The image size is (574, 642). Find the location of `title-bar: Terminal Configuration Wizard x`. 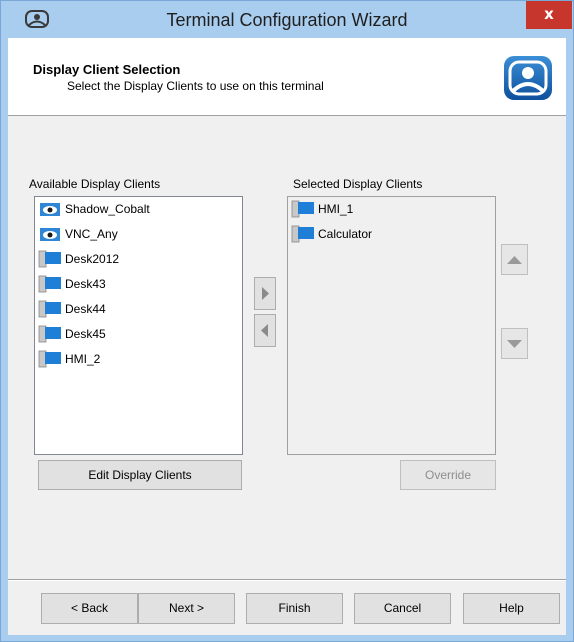

title-bar: Terminal Configuration Wizard x is located at coordinates (287, 19).